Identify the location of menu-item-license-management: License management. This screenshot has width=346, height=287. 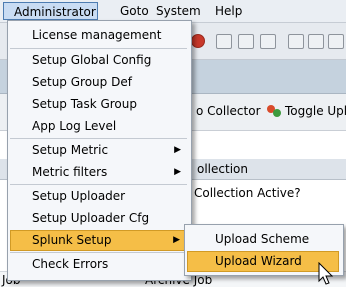
(98, 35).